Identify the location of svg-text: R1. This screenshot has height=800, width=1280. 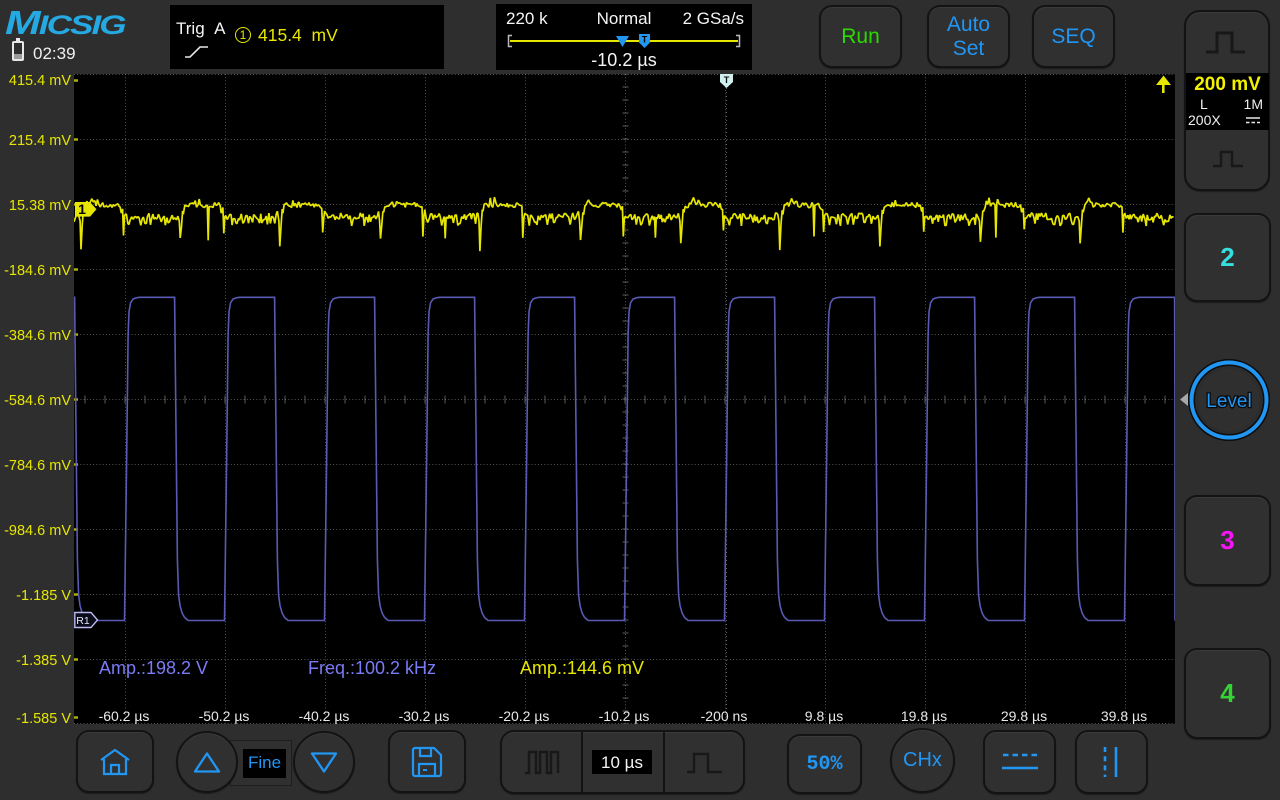
(83, 621).